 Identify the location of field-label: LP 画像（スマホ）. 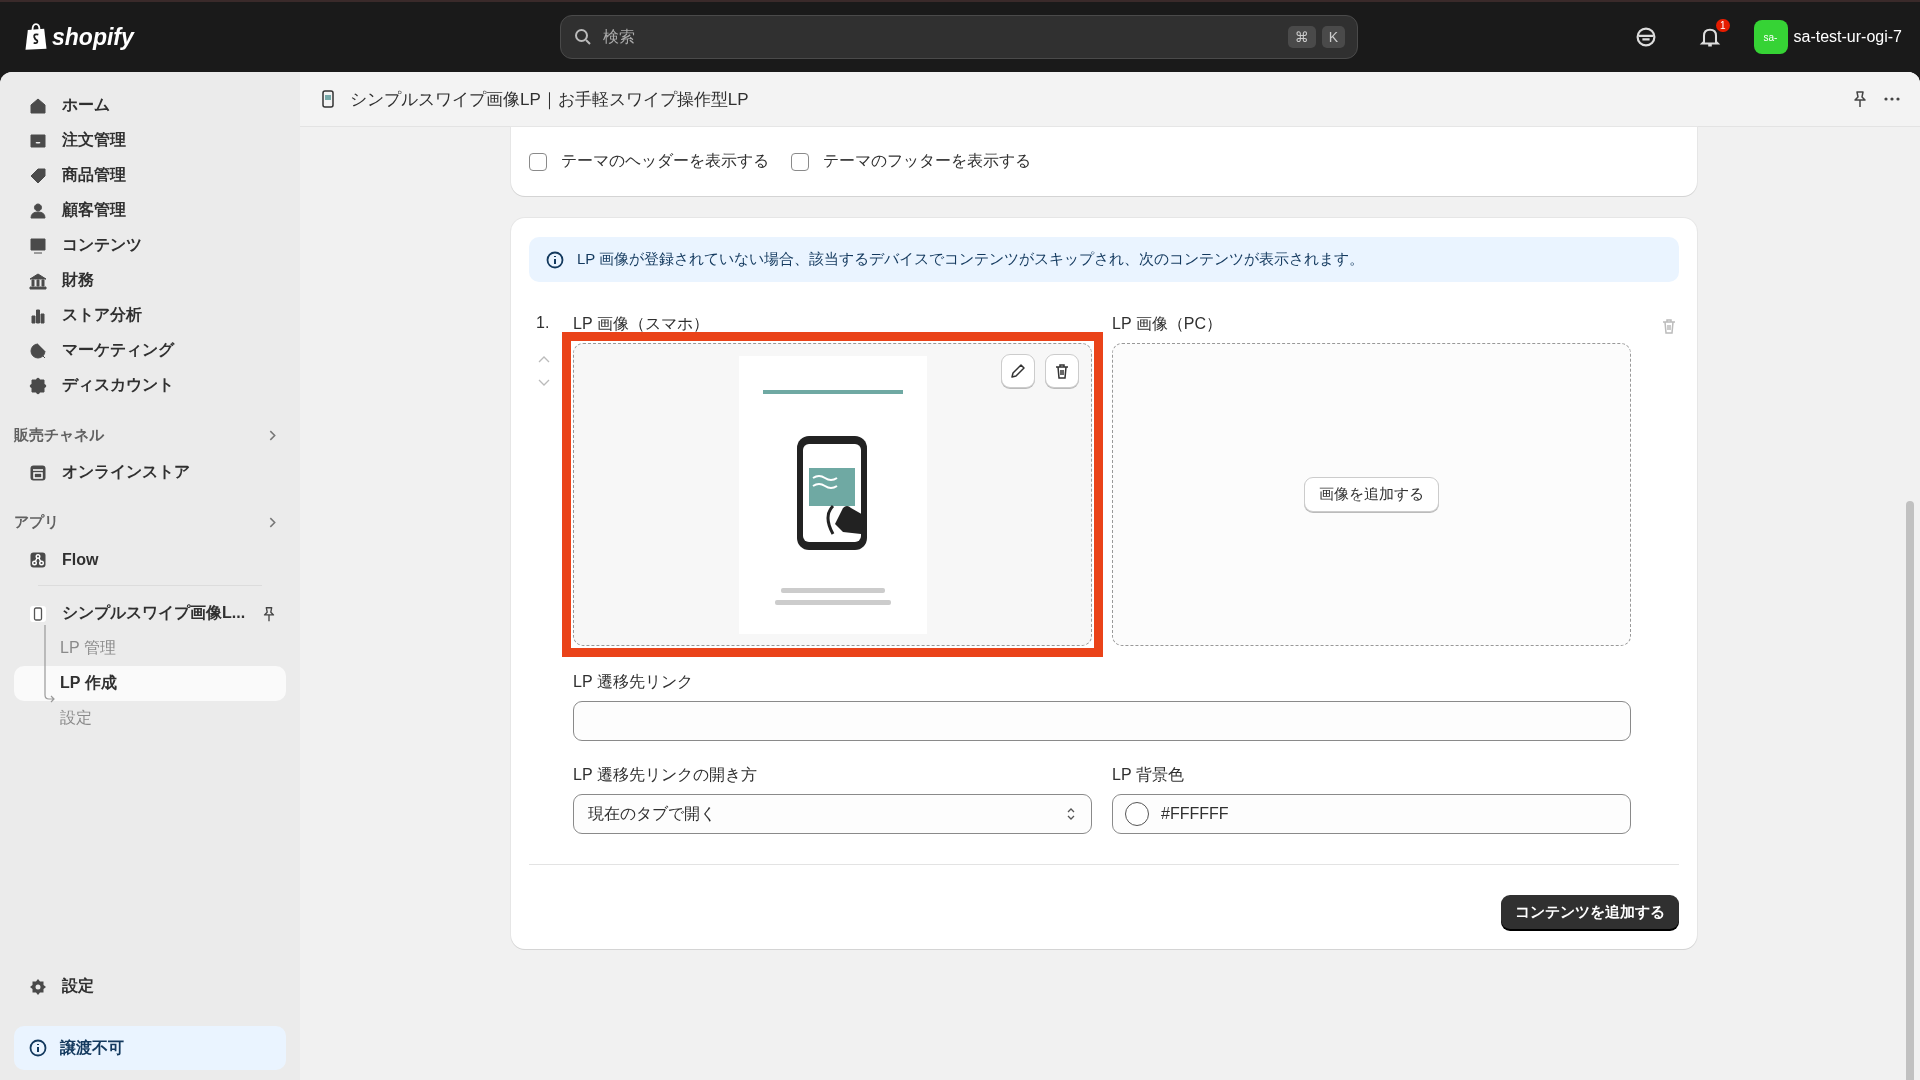
(641, 324).